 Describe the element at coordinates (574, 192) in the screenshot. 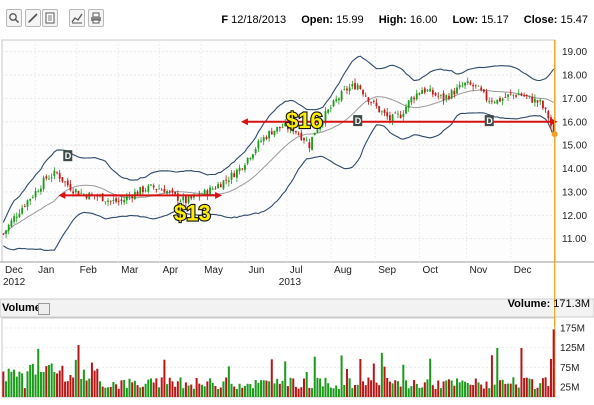

I see `price-tick-label: 13.00` at that location.